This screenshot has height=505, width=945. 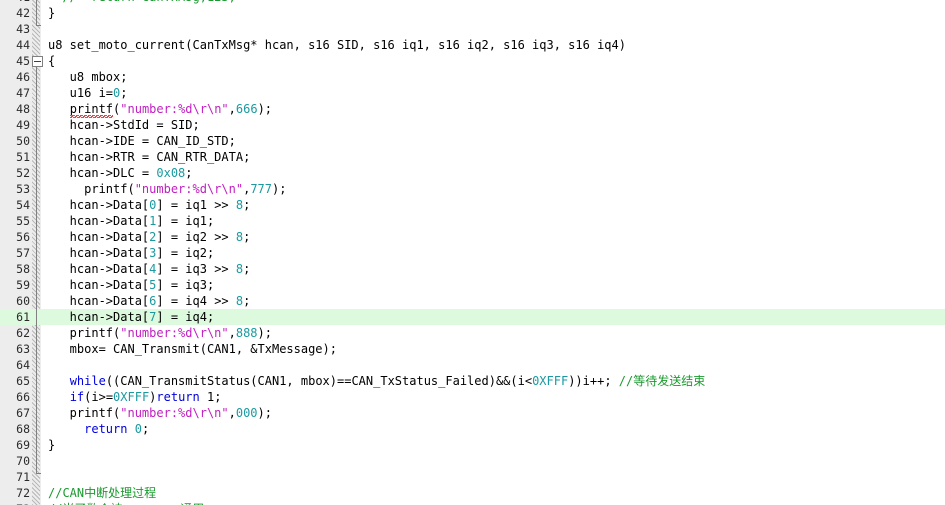 What do you see at coordinates (472, 221) in the screenshot?
I see `code-line: 55 hcan->Data[1] = iq1;` at bounding box center [472, 221].